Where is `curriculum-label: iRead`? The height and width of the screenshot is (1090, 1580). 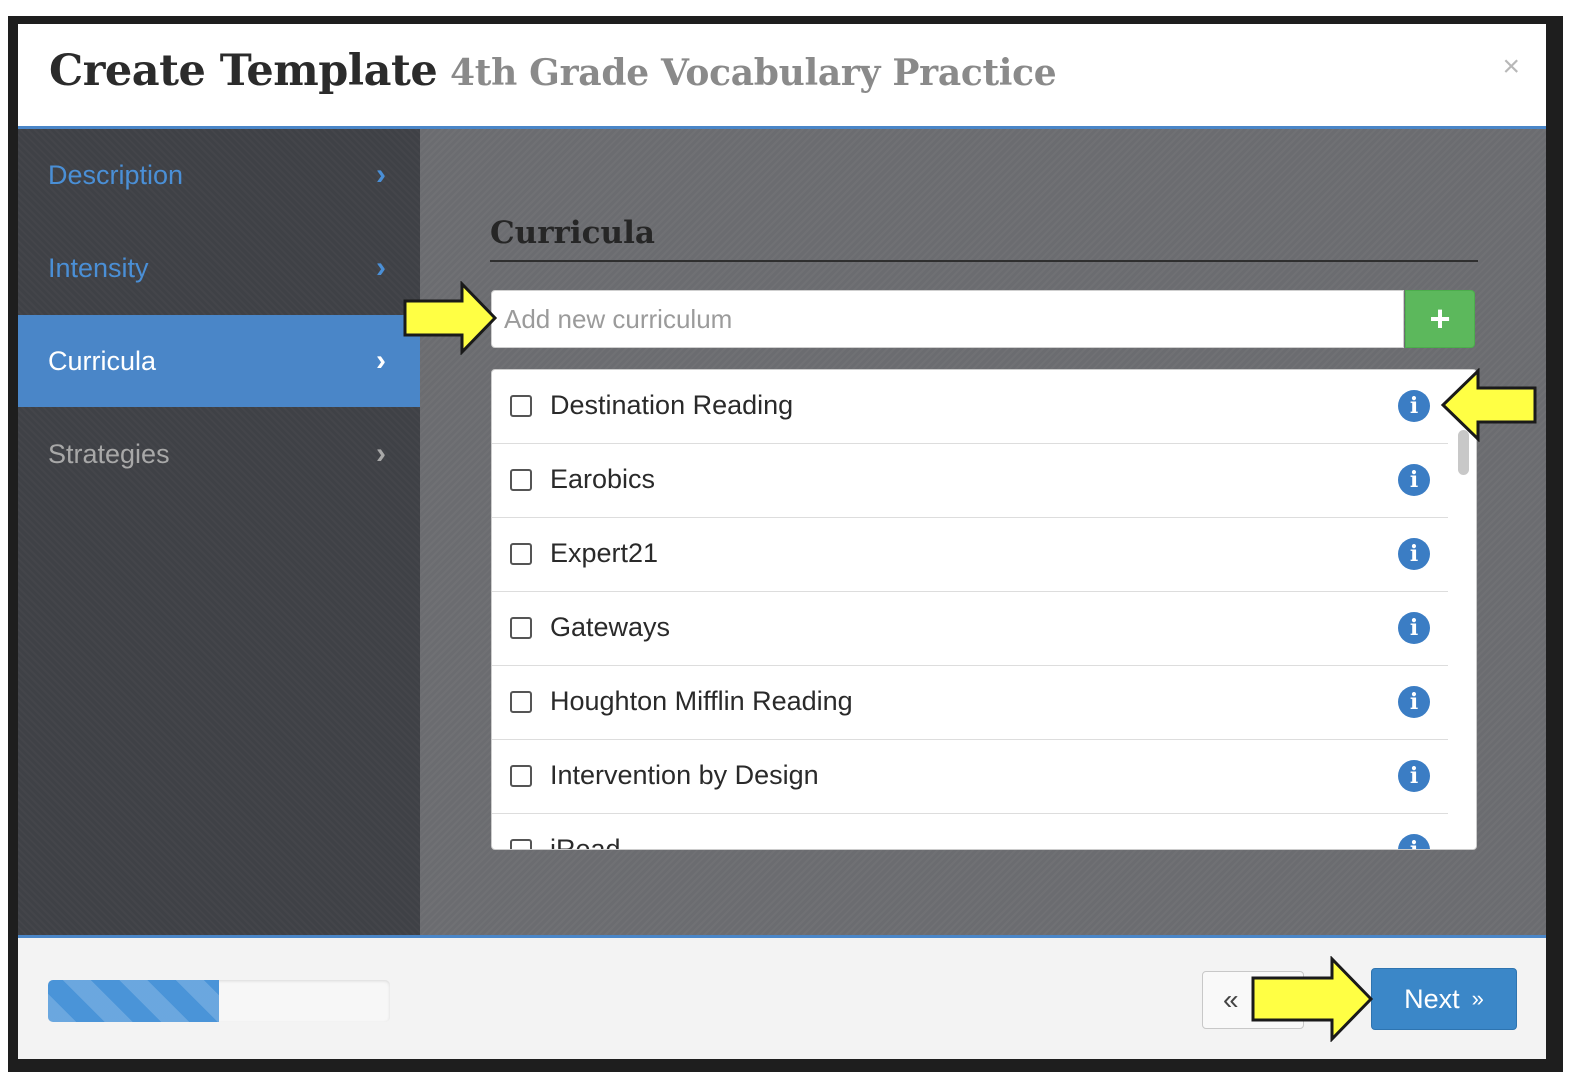
curriculum-label: iRead is located at coordinates (585, 842).